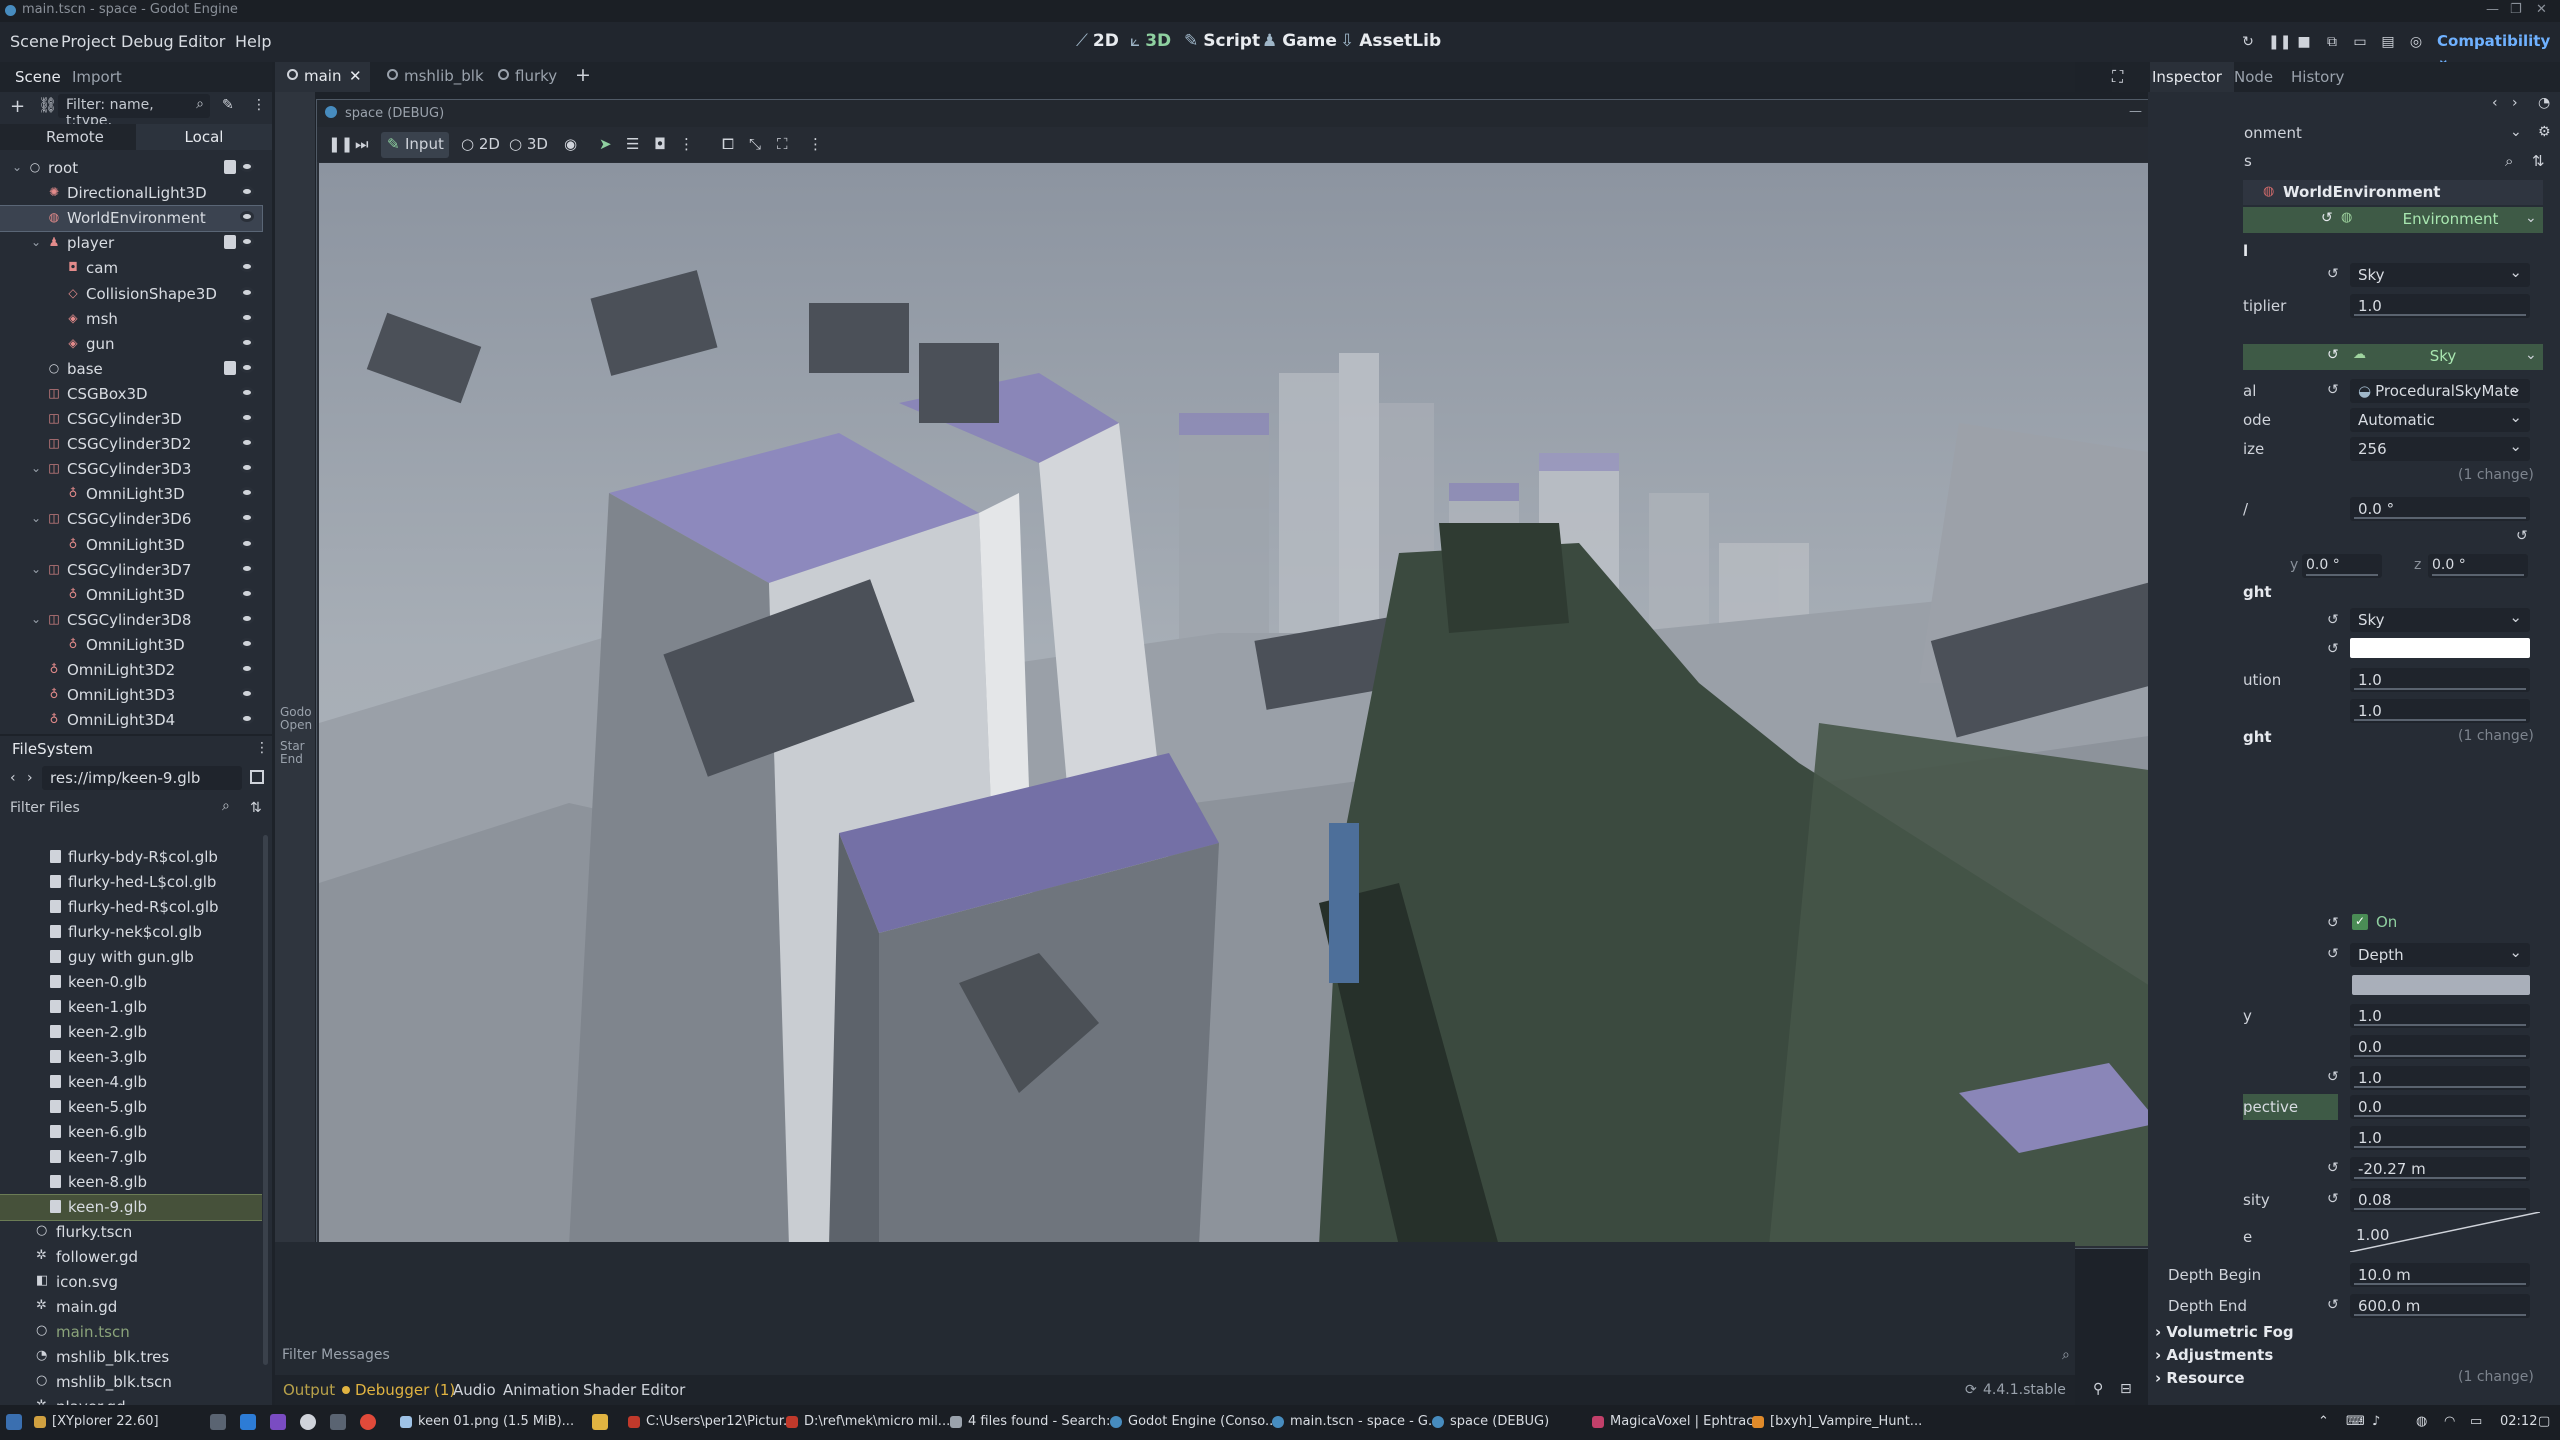  Describe the element at coordinates (2440, 680) in the screenshot. I see `sky-contribution-field: 1.0` at that location.